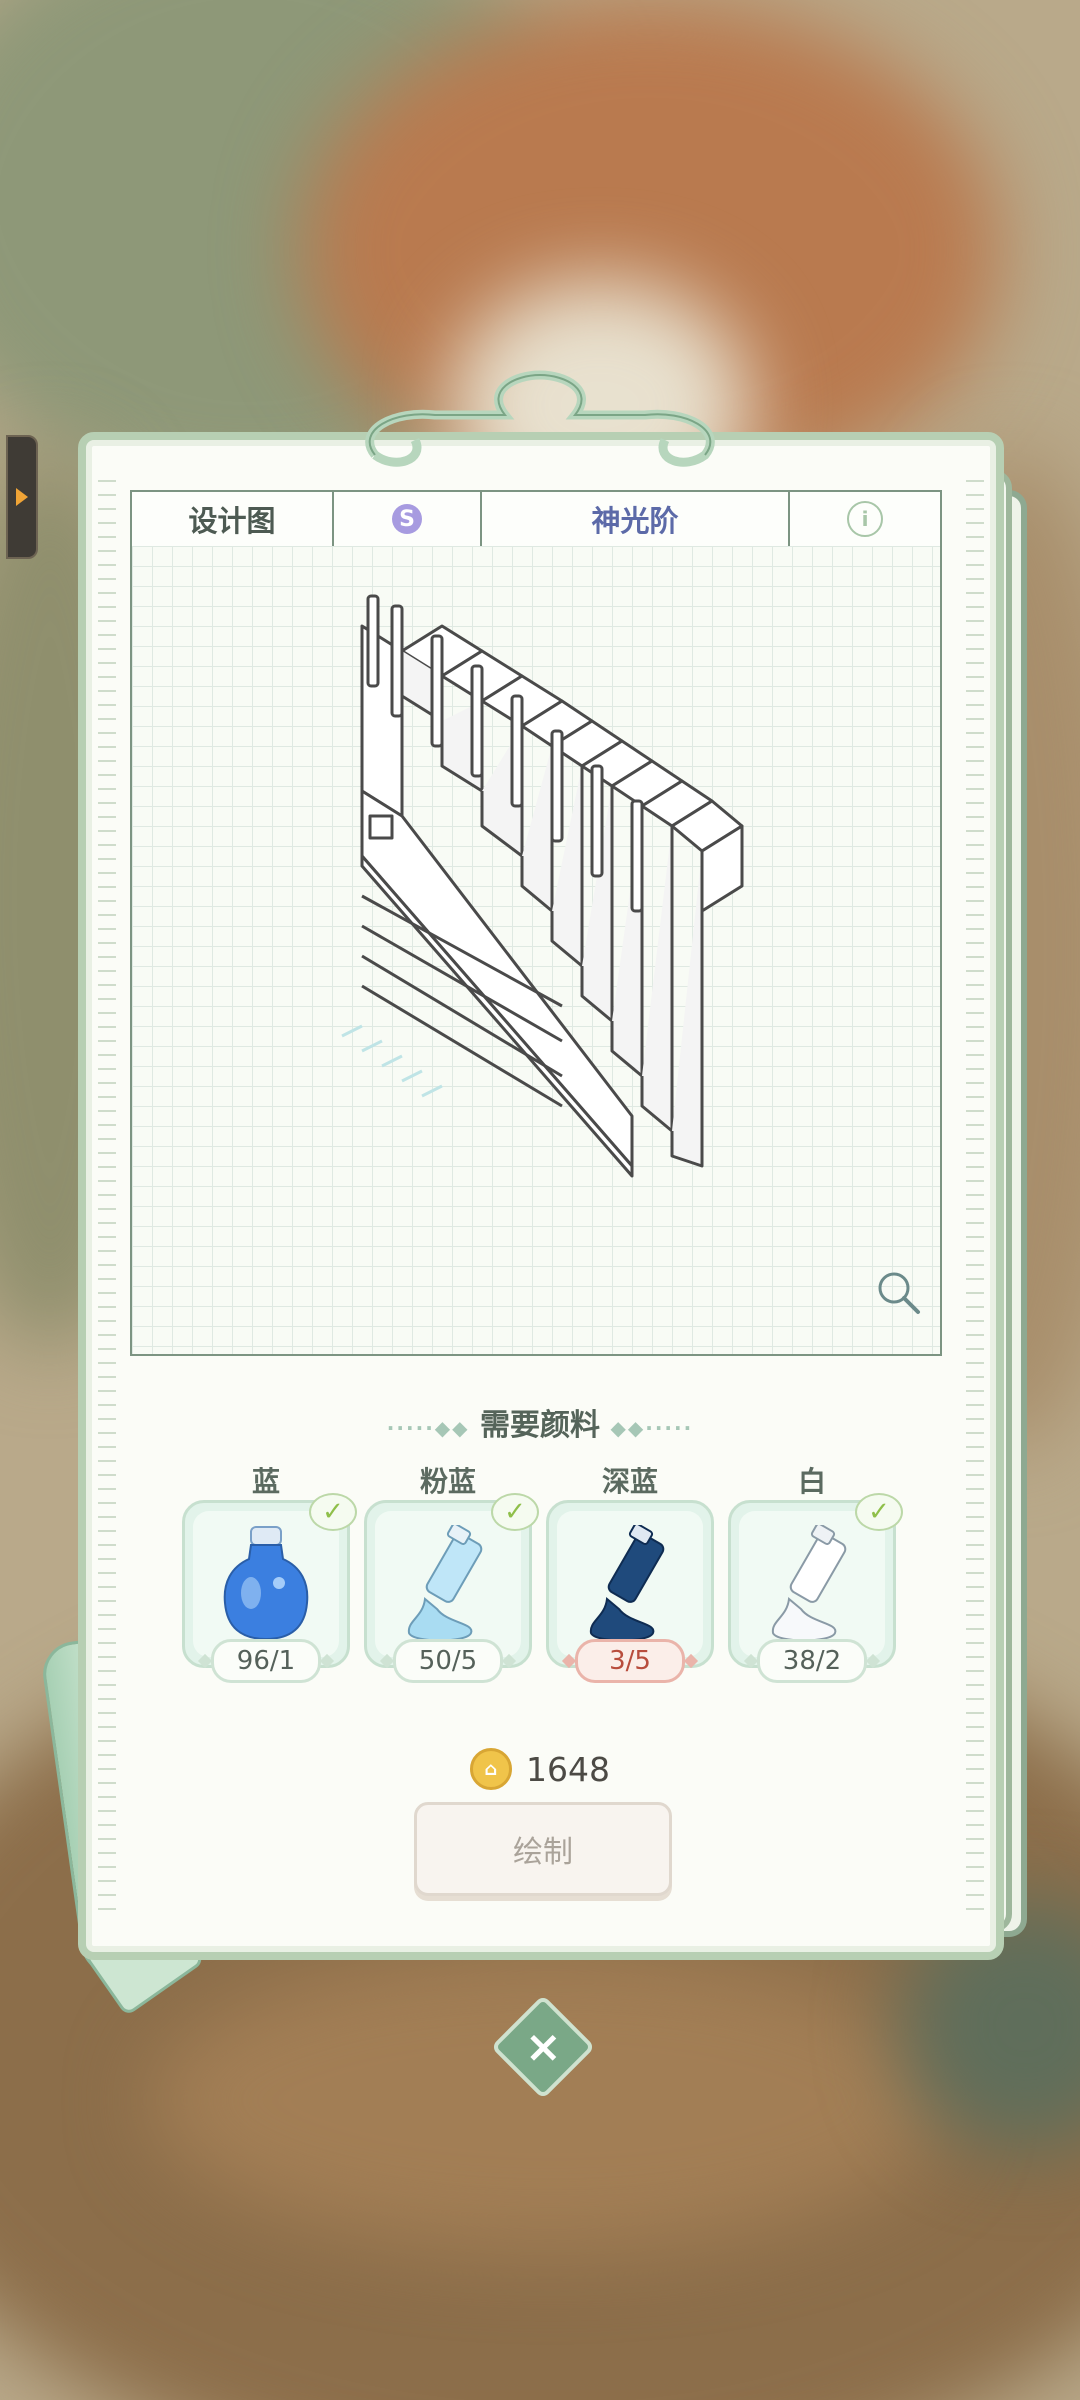 The width and height of the screenshot is (1080, 2400). I want to click on pigment-slot: ✓ 50/5, so click(451, 1588).